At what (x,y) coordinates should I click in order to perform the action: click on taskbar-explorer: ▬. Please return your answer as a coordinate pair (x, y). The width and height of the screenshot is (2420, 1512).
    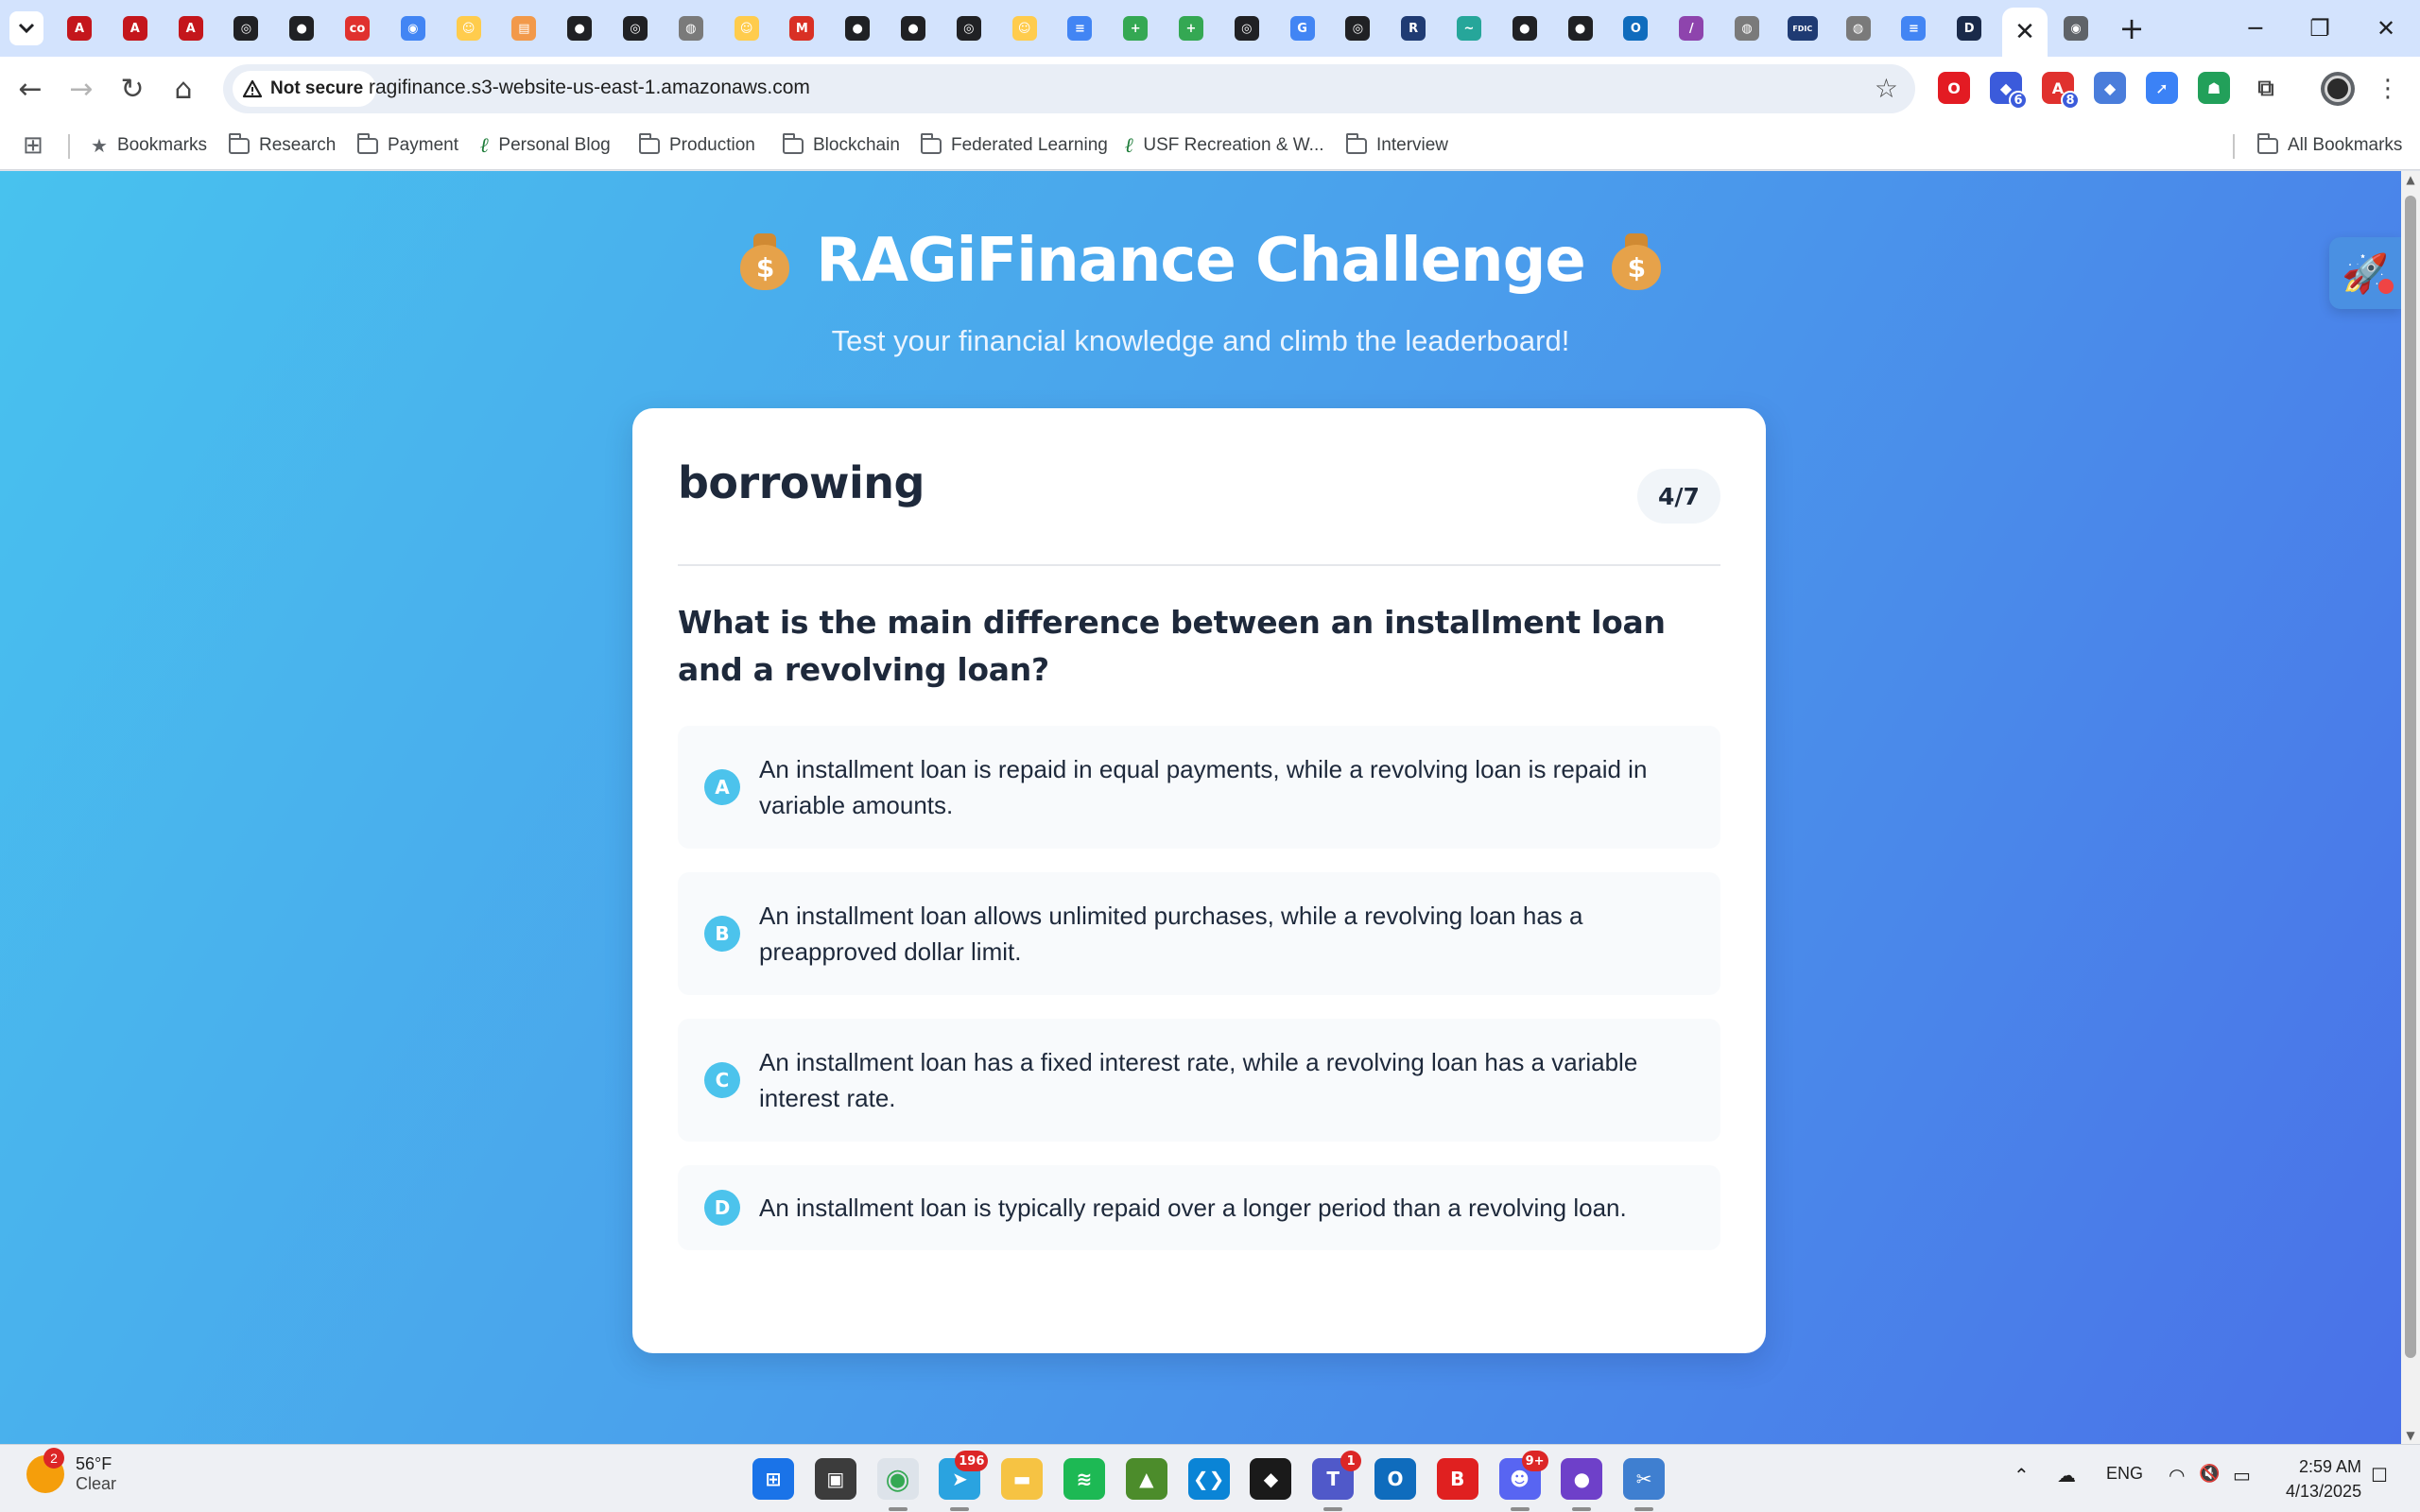
    Looking at the image, I should click on (1022, 1479).